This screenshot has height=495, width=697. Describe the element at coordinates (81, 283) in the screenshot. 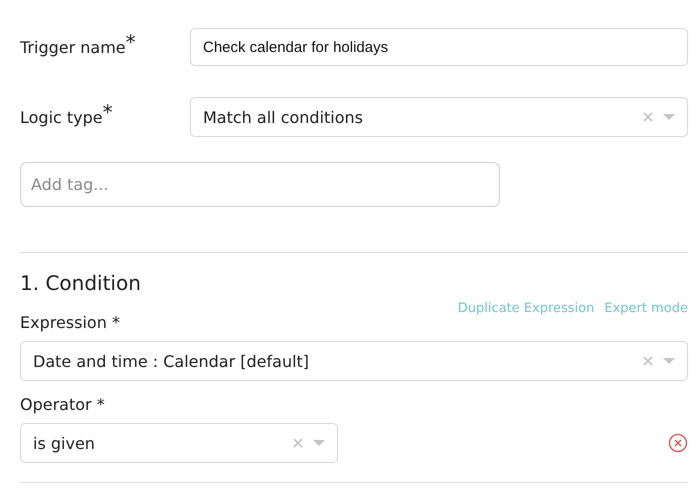

I see `section-heading: 1. Condition` at that location.